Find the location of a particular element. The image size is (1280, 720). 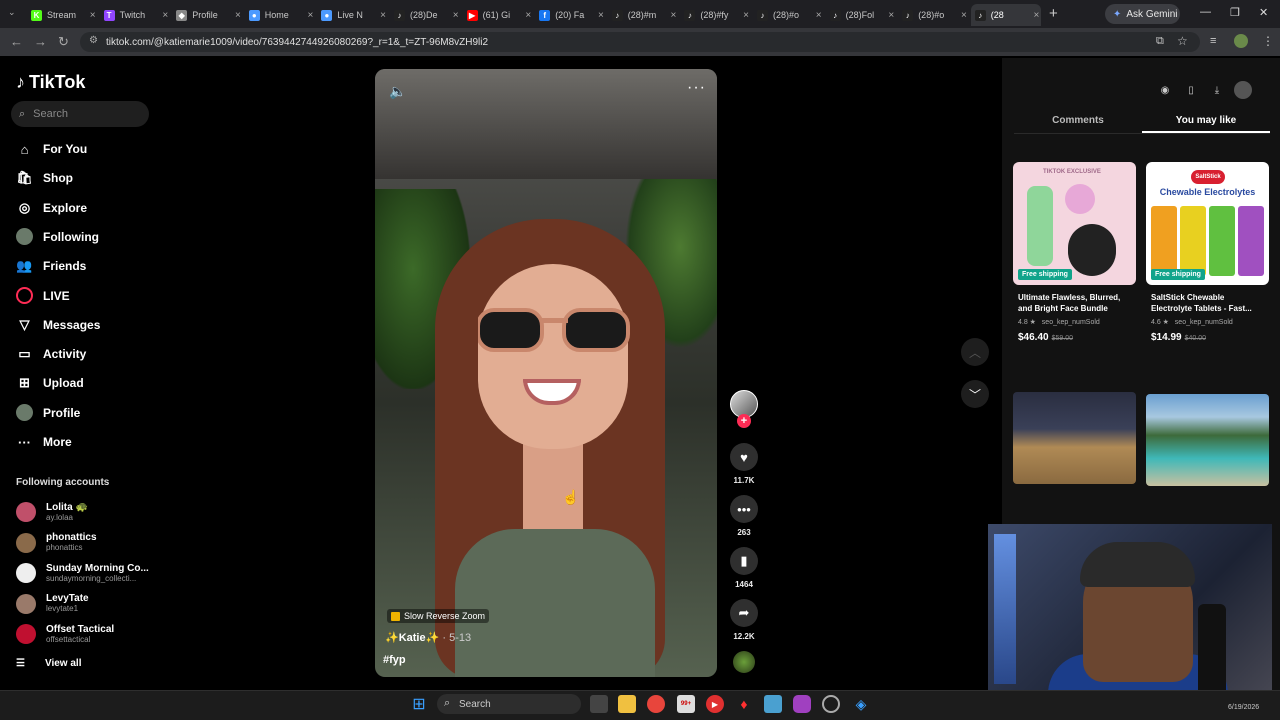

comment-action: ••• 263 is located at coordinates (744, 516).